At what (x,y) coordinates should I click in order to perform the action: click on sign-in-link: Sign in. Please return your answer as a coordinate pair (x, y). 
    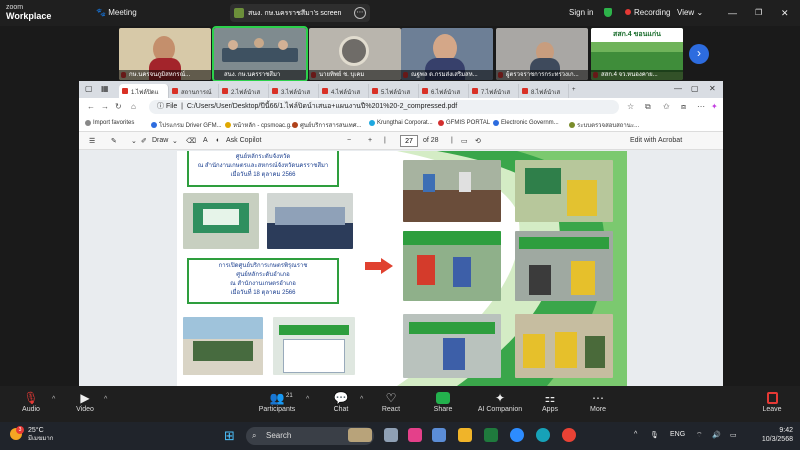
    Looking at the image, I should click on (581, 12).